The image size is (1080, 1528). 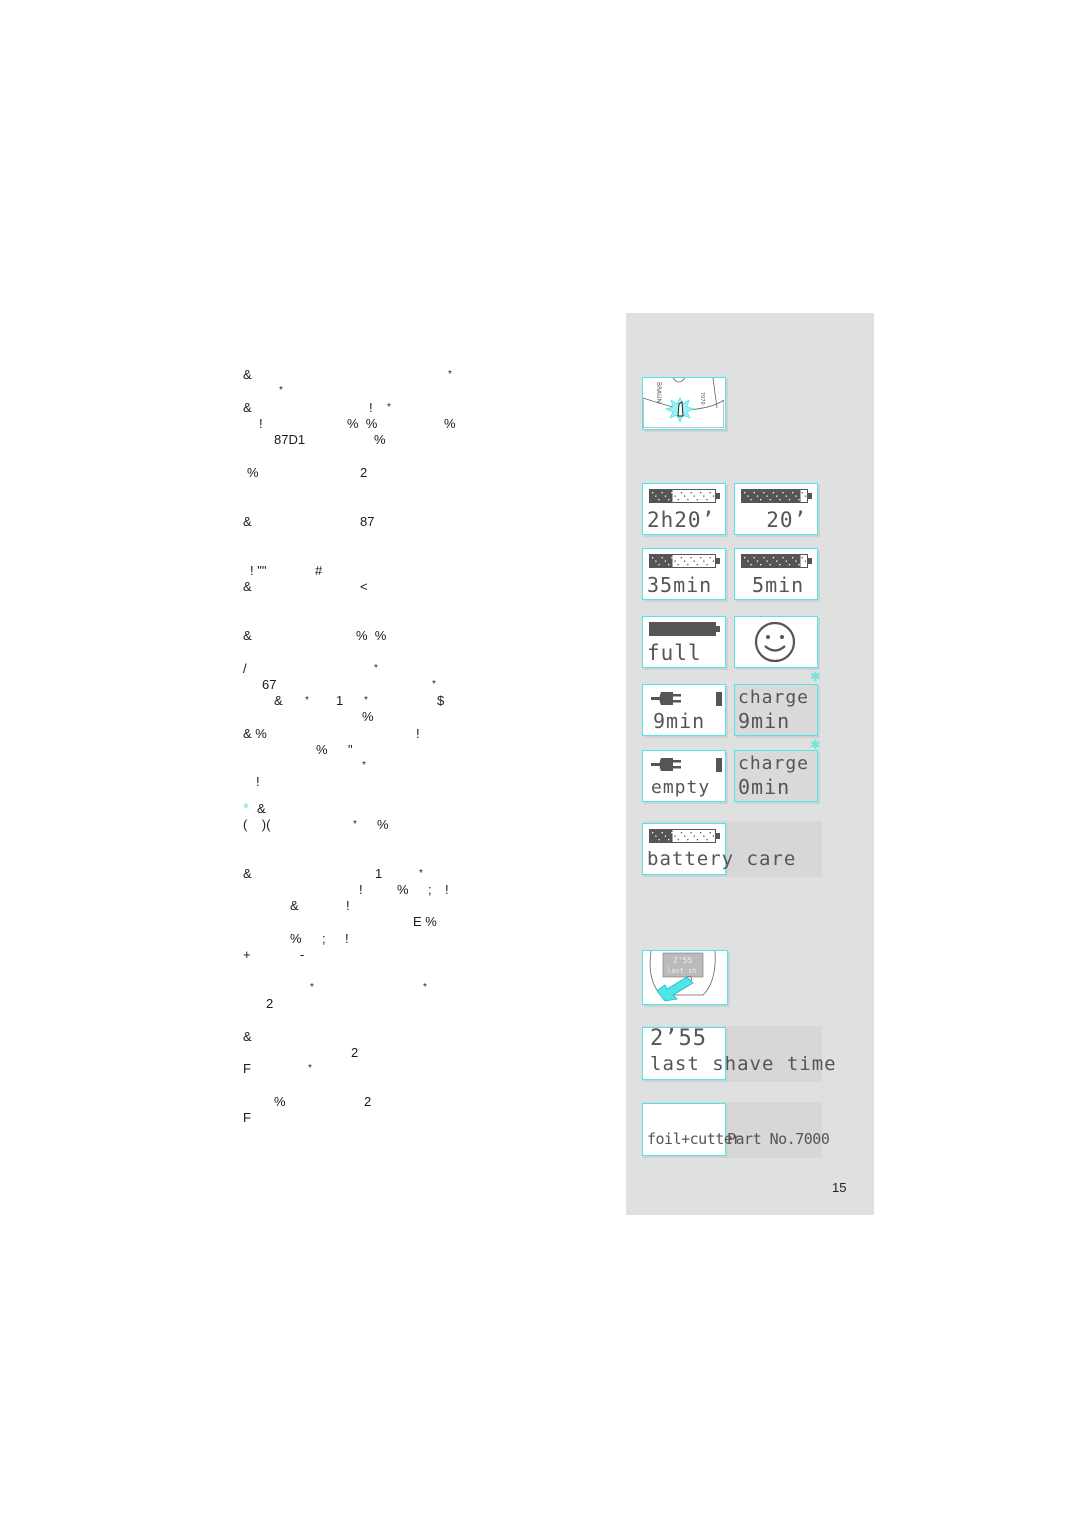 I want to click on display-text: 9min, so click(x=679, y=721).